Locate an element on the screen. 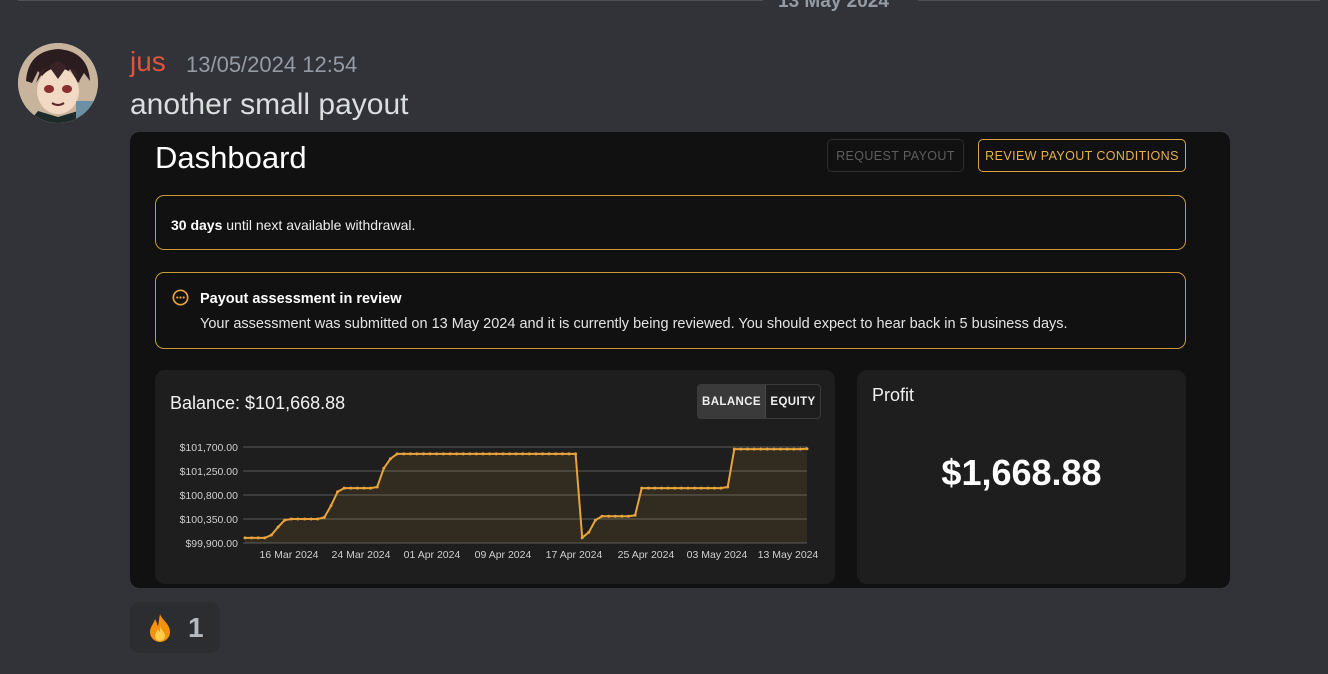 The width and height of the screenshot is (1328, 674). chart-x-tick-label: 01 Apr 2024 is located at coordinates (432, 555).